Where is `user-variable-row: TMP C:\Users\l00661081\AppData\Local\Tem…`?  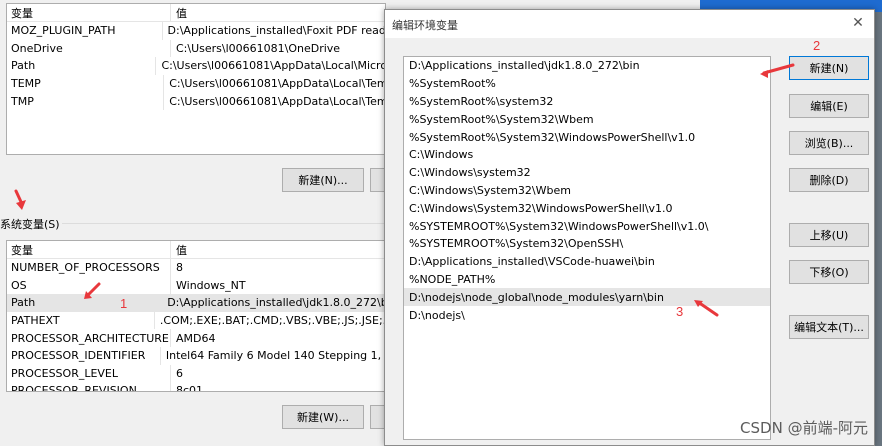 user-variable-row: TMP C:\Users\l00661081\AppData\Local\Tem… is located at coordinates (196, 101).